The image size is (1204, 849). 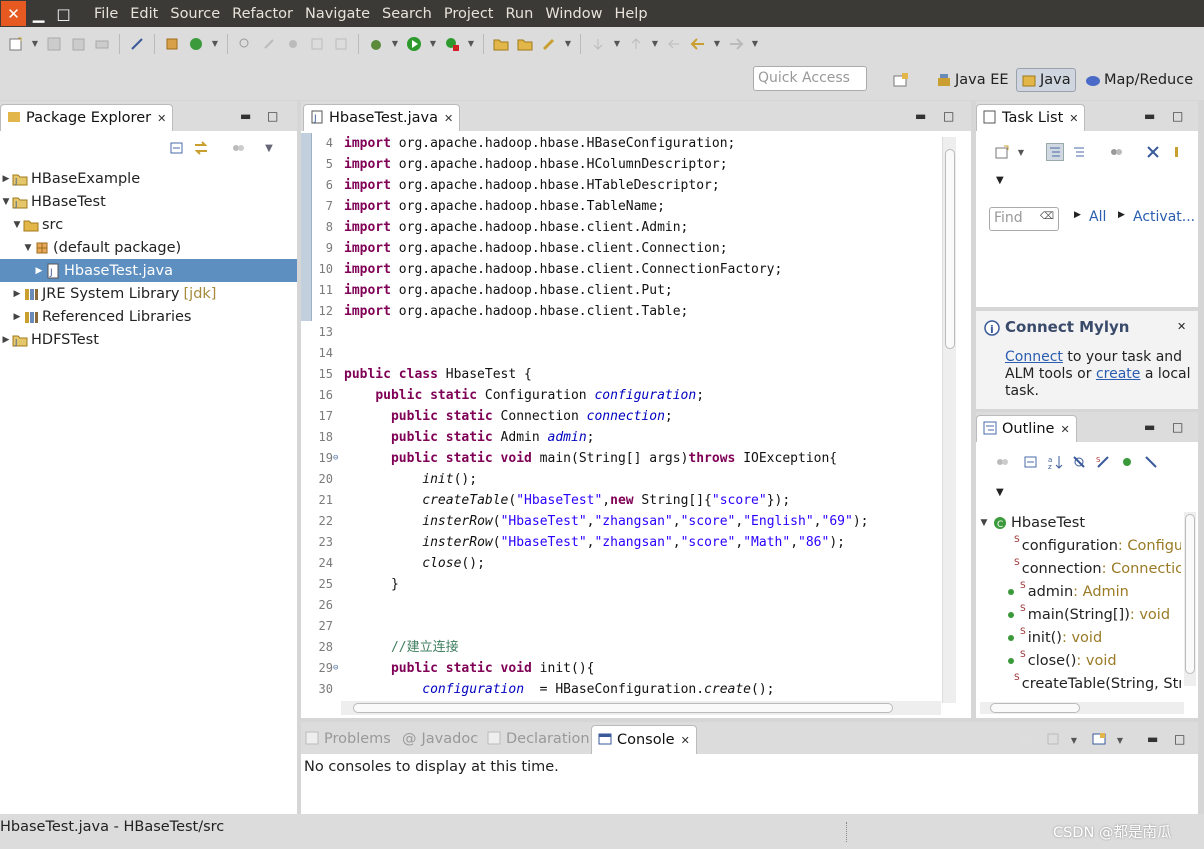 What do you see at coordinates (195, 14) in the screenshot?
I see `menu-source: Source` at bounding box center [195, 14].